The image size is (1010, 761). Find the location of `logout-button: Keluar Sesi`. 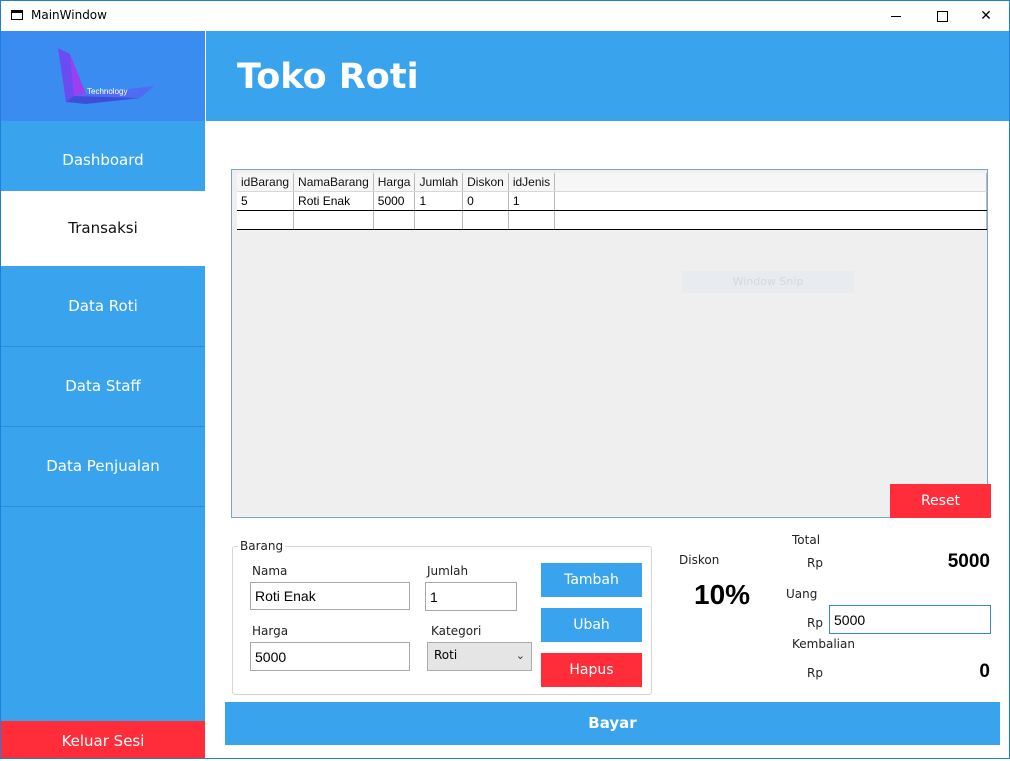

logout-button: Keluar Sesi is located at coordinates (103, 739).